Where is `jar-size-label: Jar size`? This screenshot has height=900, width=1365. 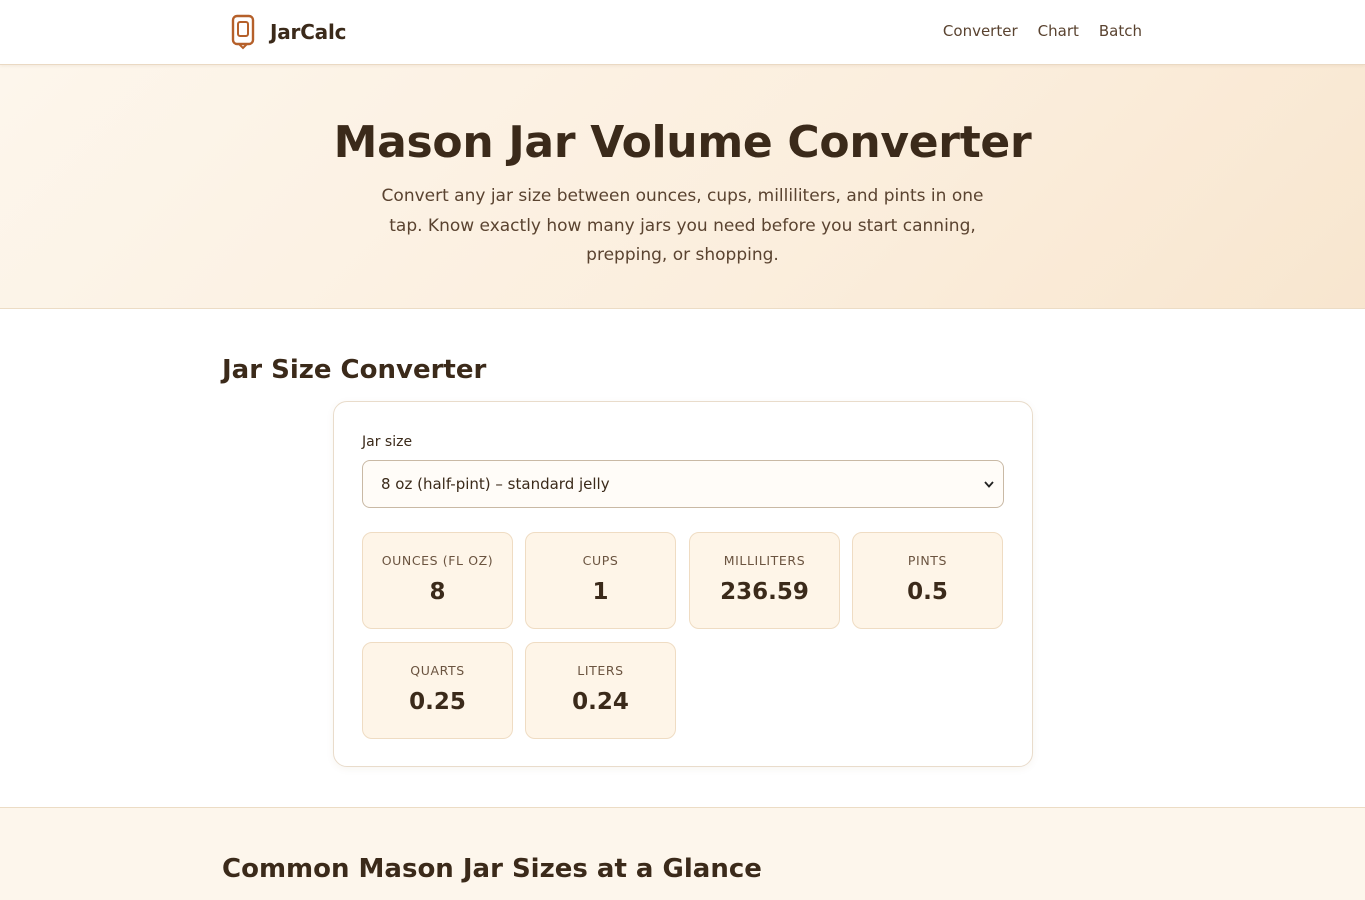 jar-size-label: Jar size is located at coordinates (387, 442).